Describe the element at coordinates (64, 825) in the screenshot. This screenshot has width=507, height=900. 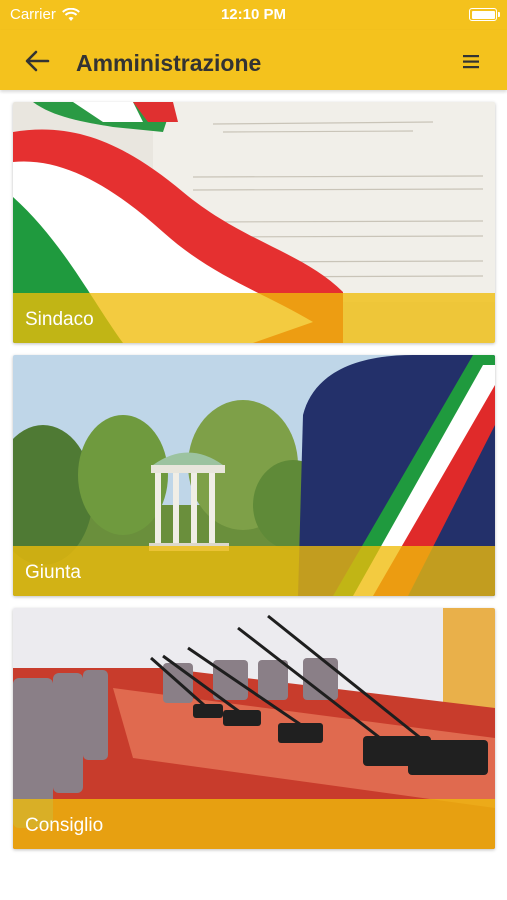
I see `card-label-consiglio: Consiglio` at that location.